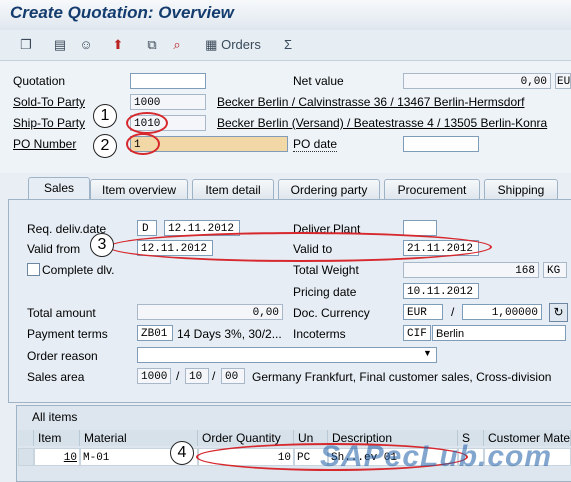 This screenshot has width=571, height=482. I want to click on highlight-ship-to, so click(147, 123).